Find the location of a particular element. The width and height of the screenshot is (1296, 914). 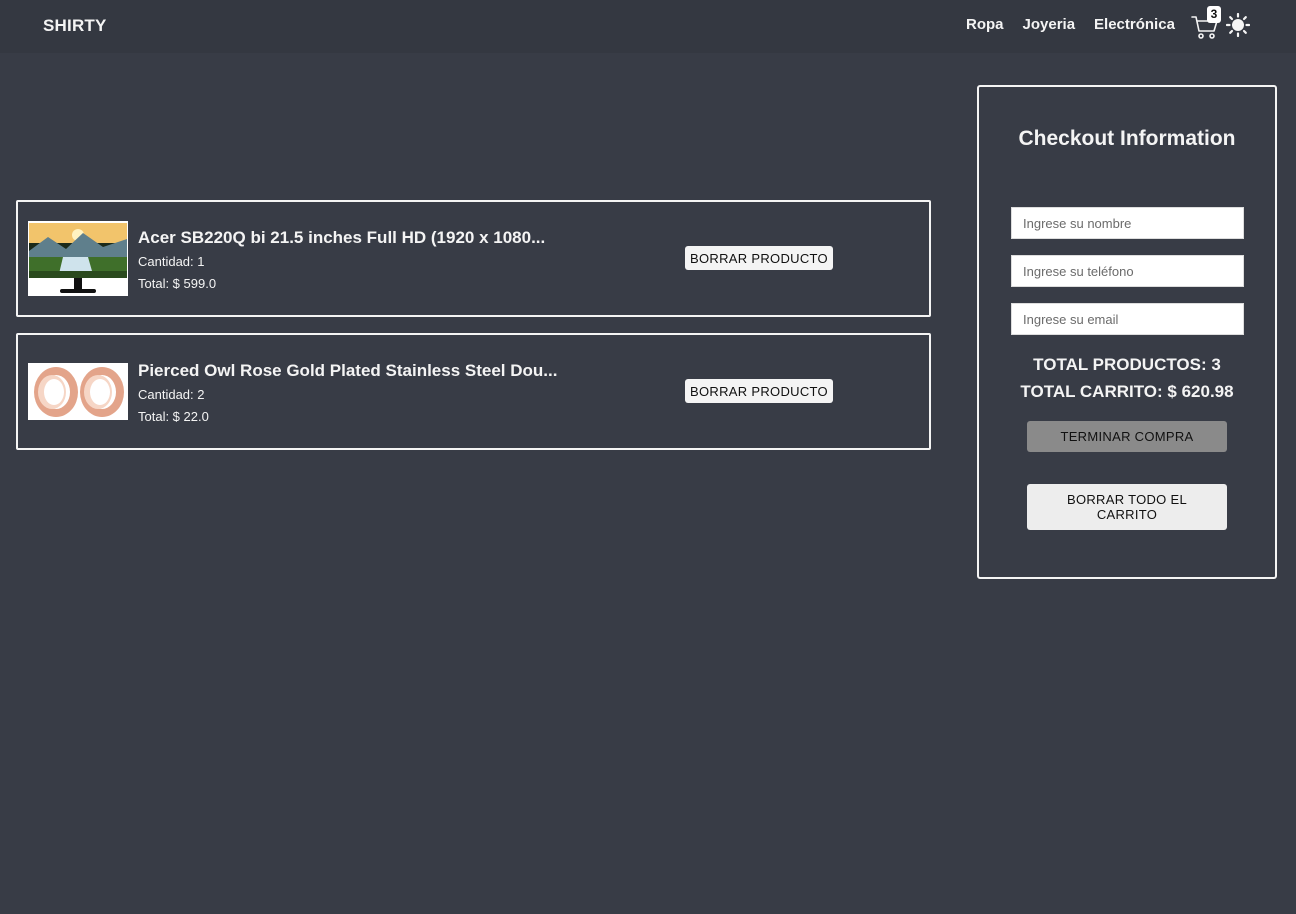

total-cart: TOTAL CARRITO: $ 620.98 is located at coordinates (1127, 391).